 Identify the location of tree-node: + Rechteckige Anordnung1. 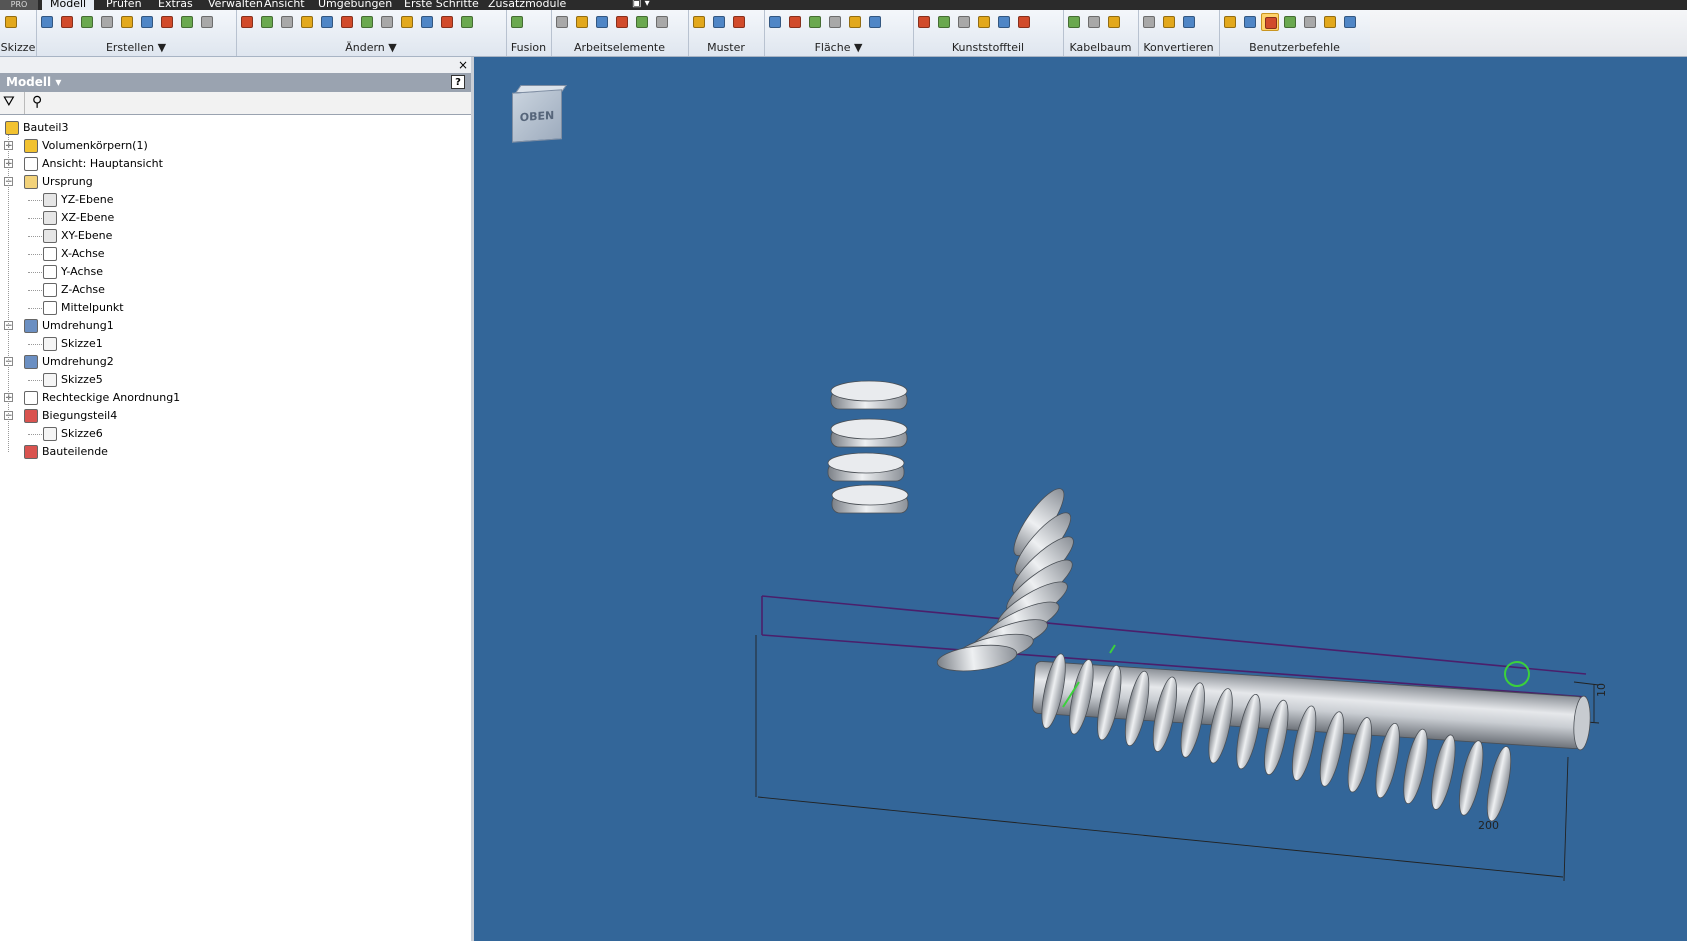
(235, 398).